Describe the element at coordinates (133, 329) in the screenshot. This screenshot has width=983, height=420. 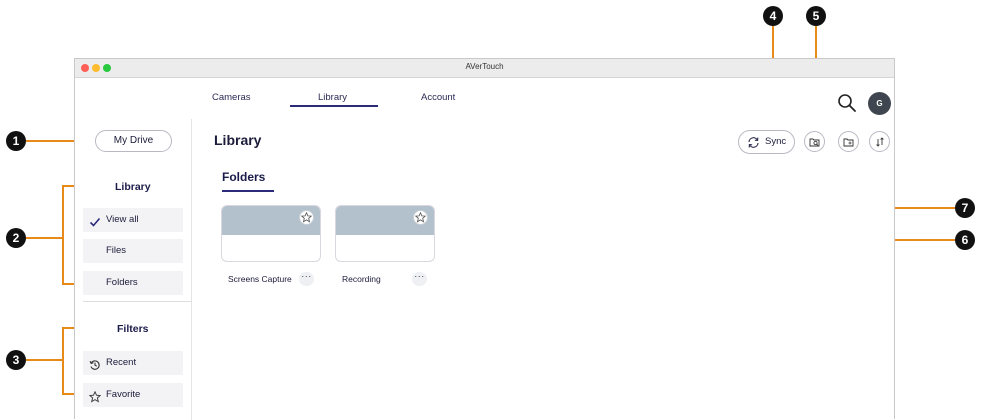
I see `filters-heading: Filters` at that location.